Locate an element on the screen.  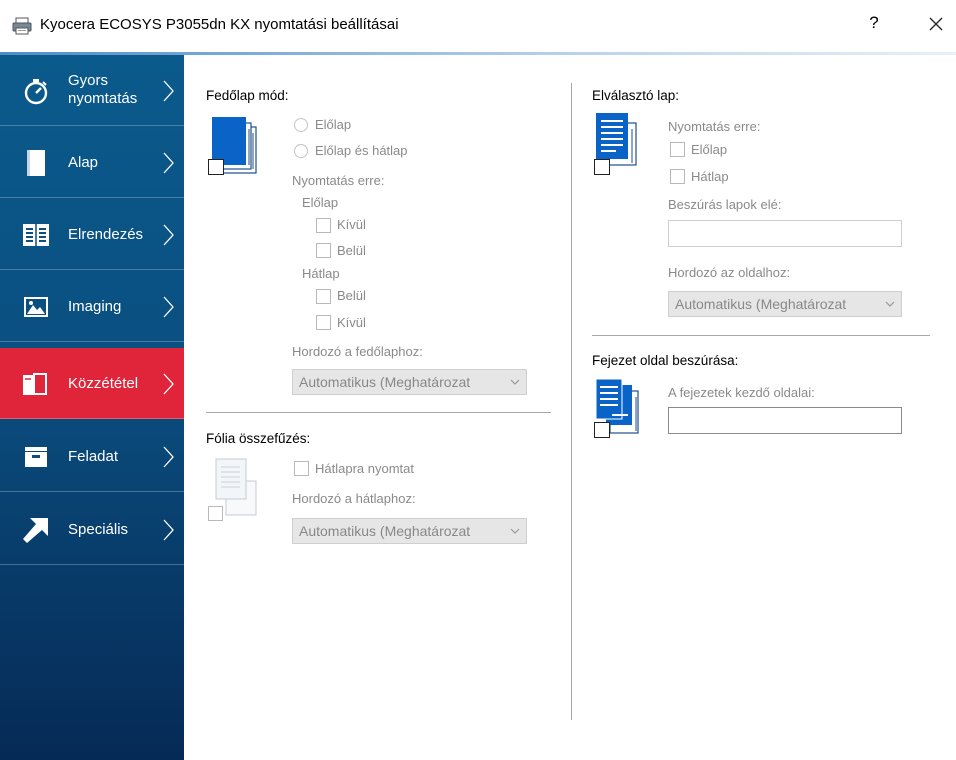
cover-mode-checkbox is located at coordinates (216, 167).